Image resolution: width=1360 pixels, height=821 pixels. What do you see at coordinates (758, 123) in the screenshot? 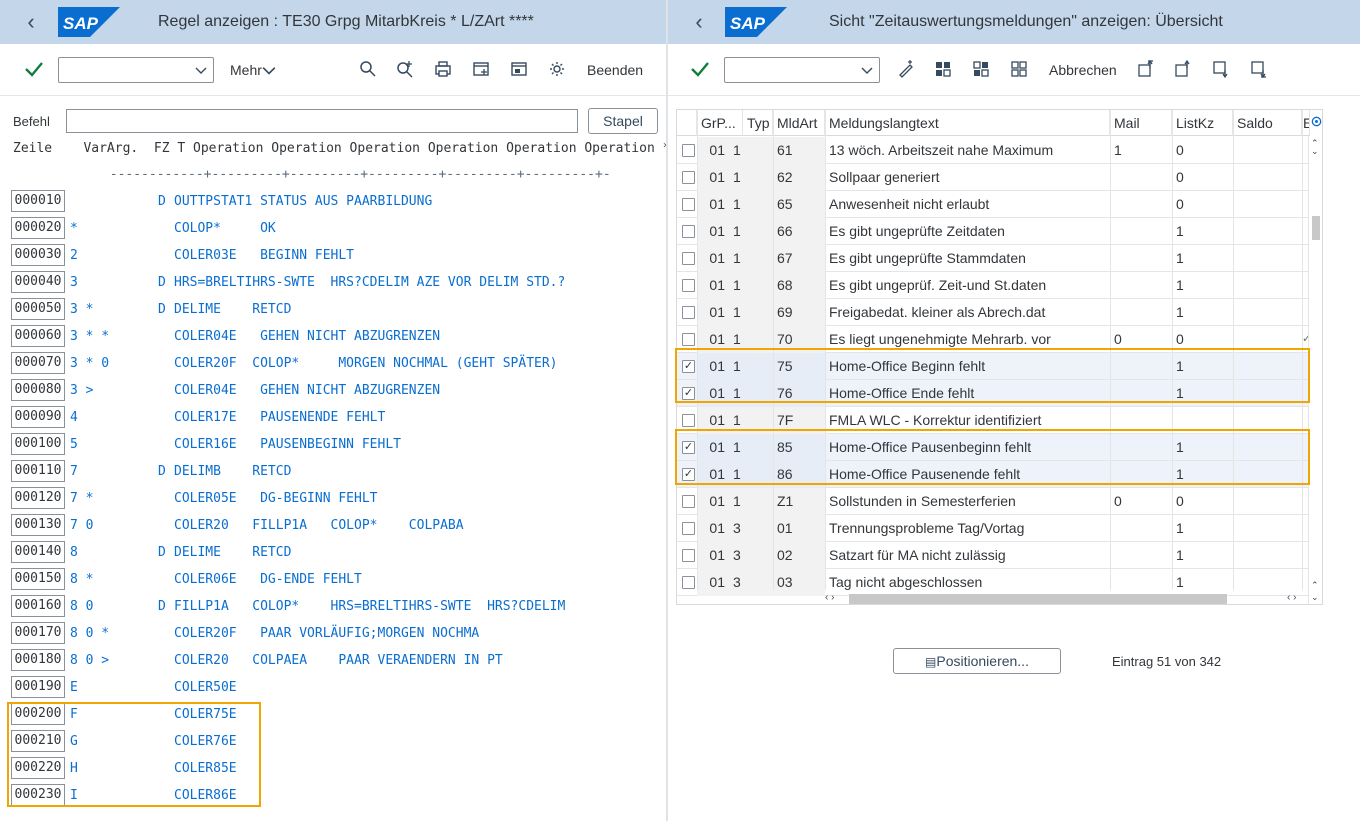
I see `col-header-typ: Typ` at bounding box center [758, 123].